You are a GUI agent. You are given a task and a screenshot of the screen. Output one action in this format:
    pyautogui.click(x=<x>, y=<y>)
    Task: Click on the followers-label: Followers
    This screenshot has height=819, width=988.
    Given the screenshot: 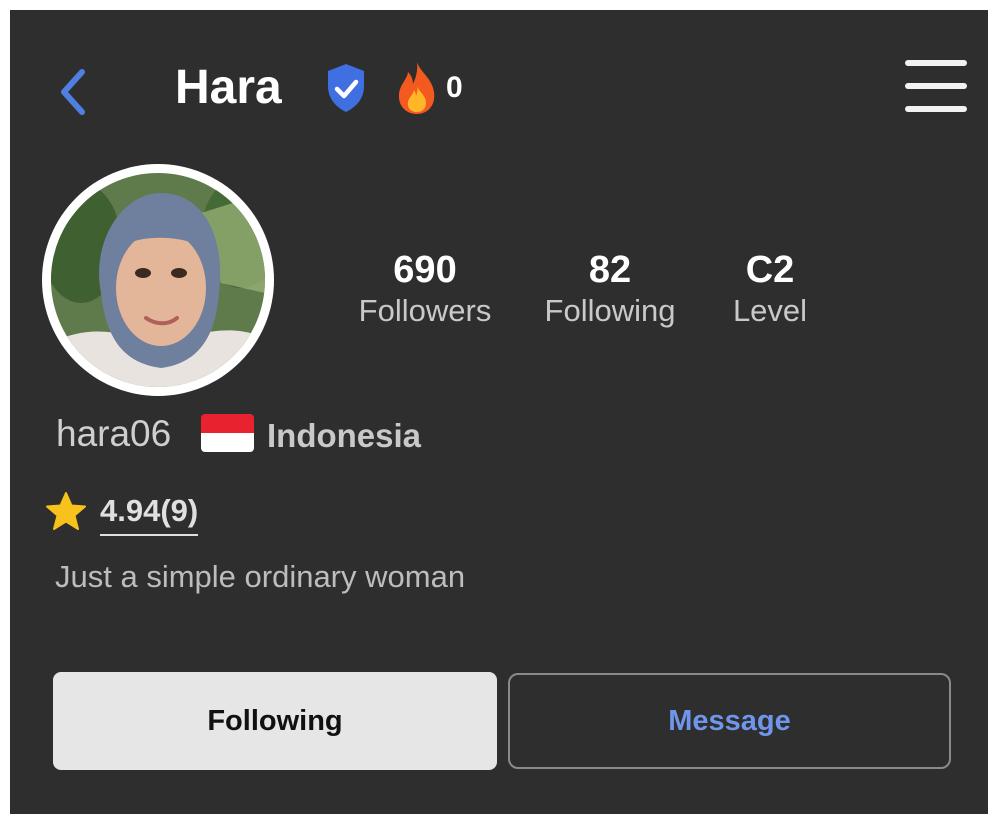 What is the action you would take?
    pyautogui.click(x=425, y=310)
    